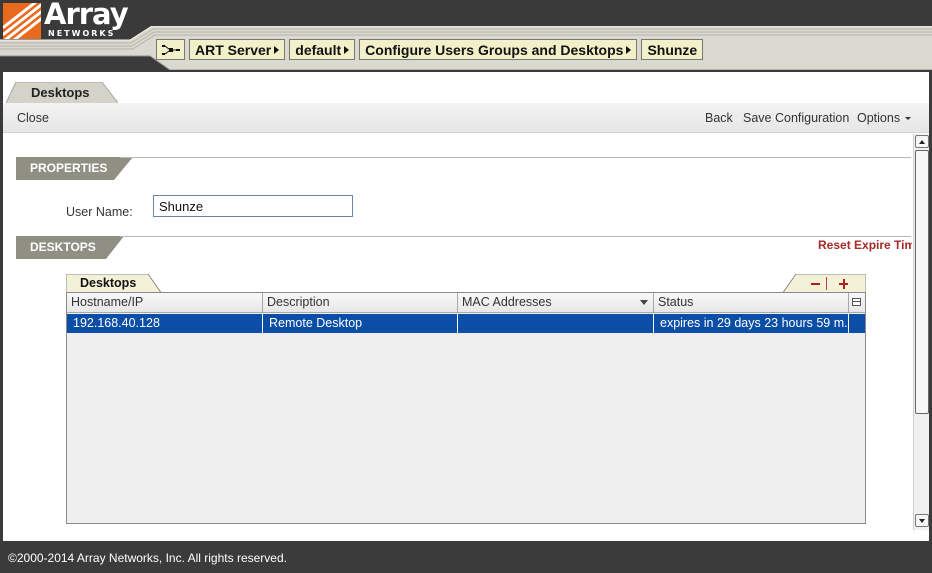 The width and height of the screenshot is (932, 573). Describe the element at coordinates (556, 303) in the screenshot. I see `column-header-mac: MAC Addresses` at that location.